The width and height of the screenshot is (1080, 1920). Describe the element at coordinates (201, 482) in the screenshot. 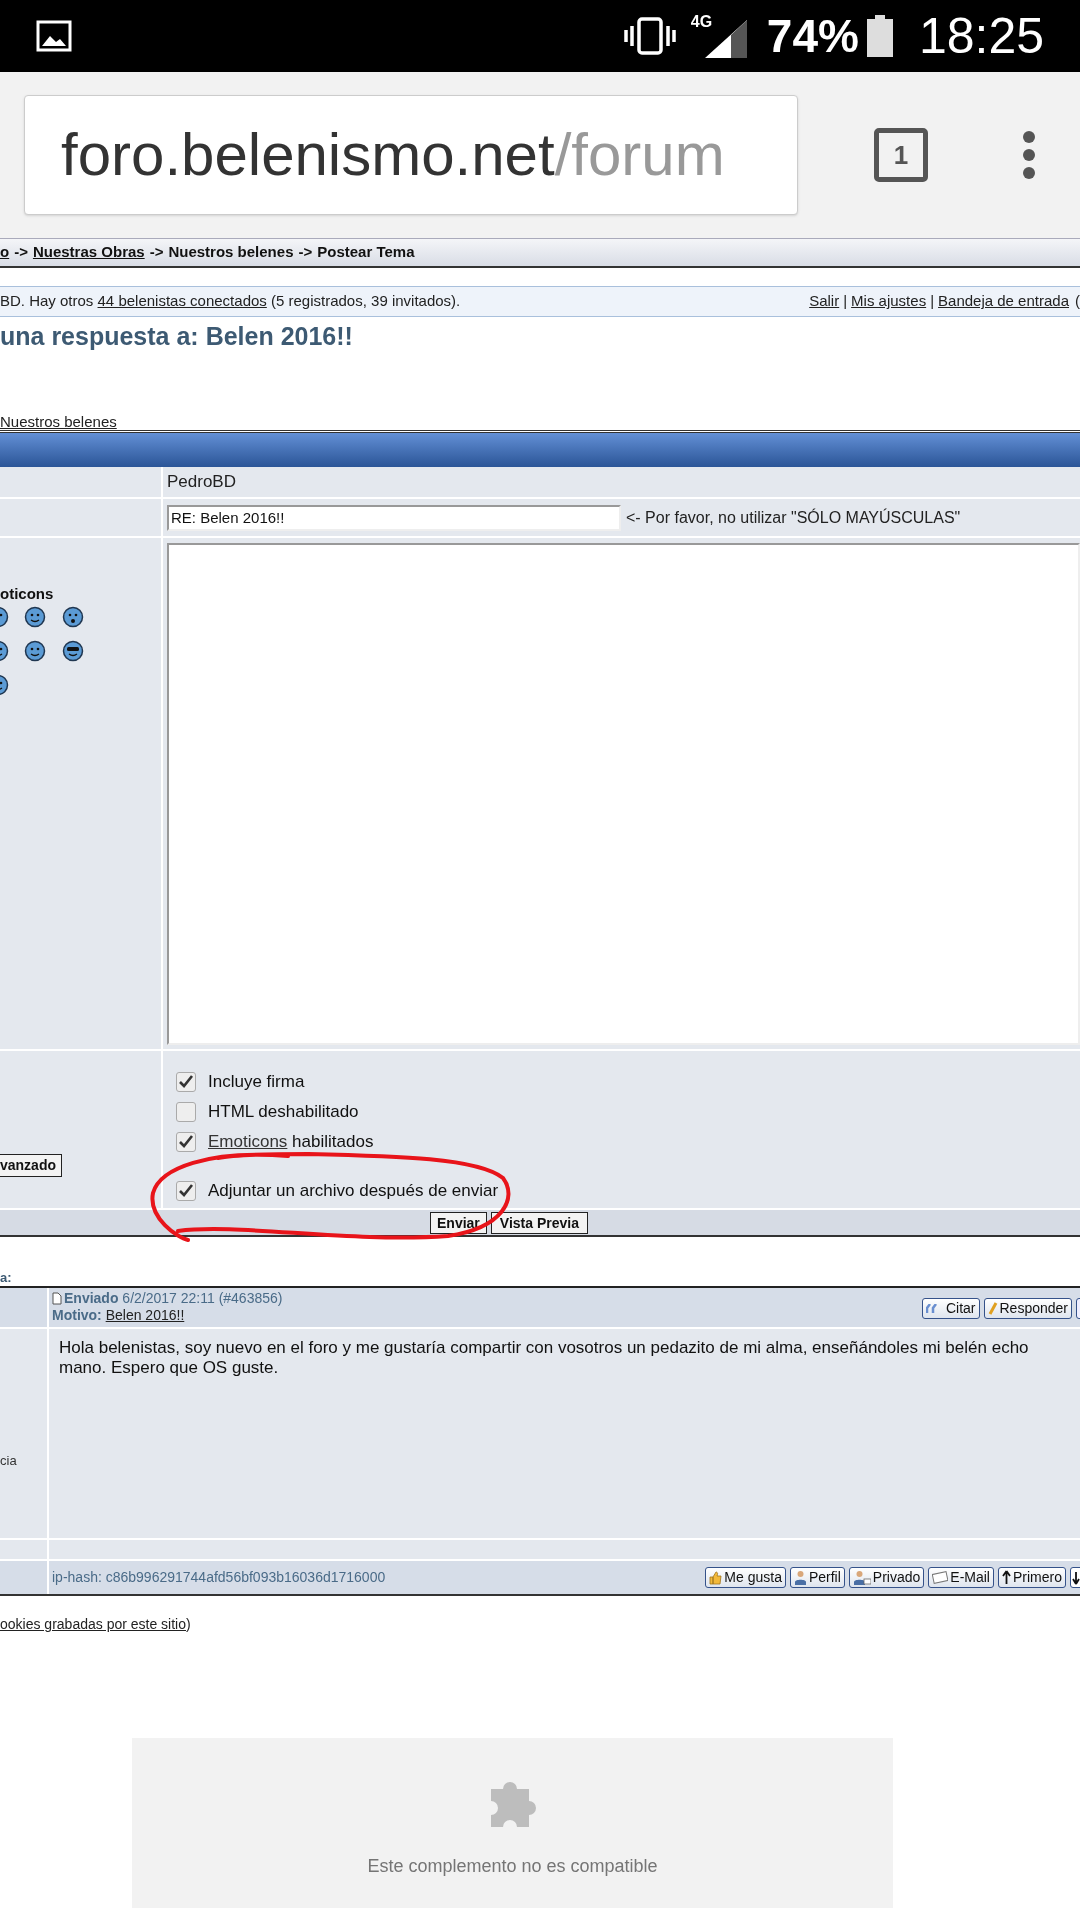

I see `username-text: PedroBD` at that location.